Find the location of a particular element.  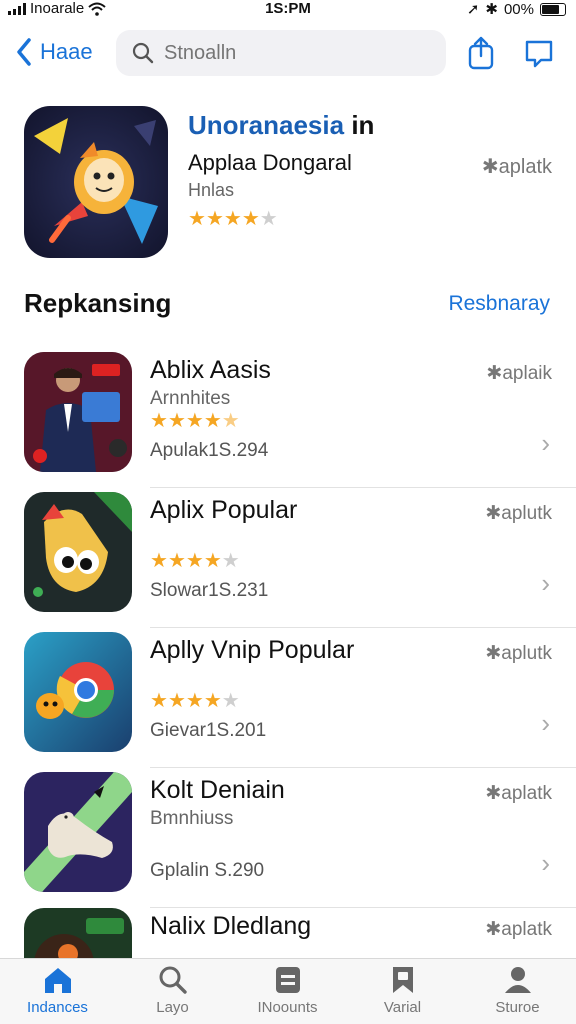

message-button is located at coordinates (540, 53).